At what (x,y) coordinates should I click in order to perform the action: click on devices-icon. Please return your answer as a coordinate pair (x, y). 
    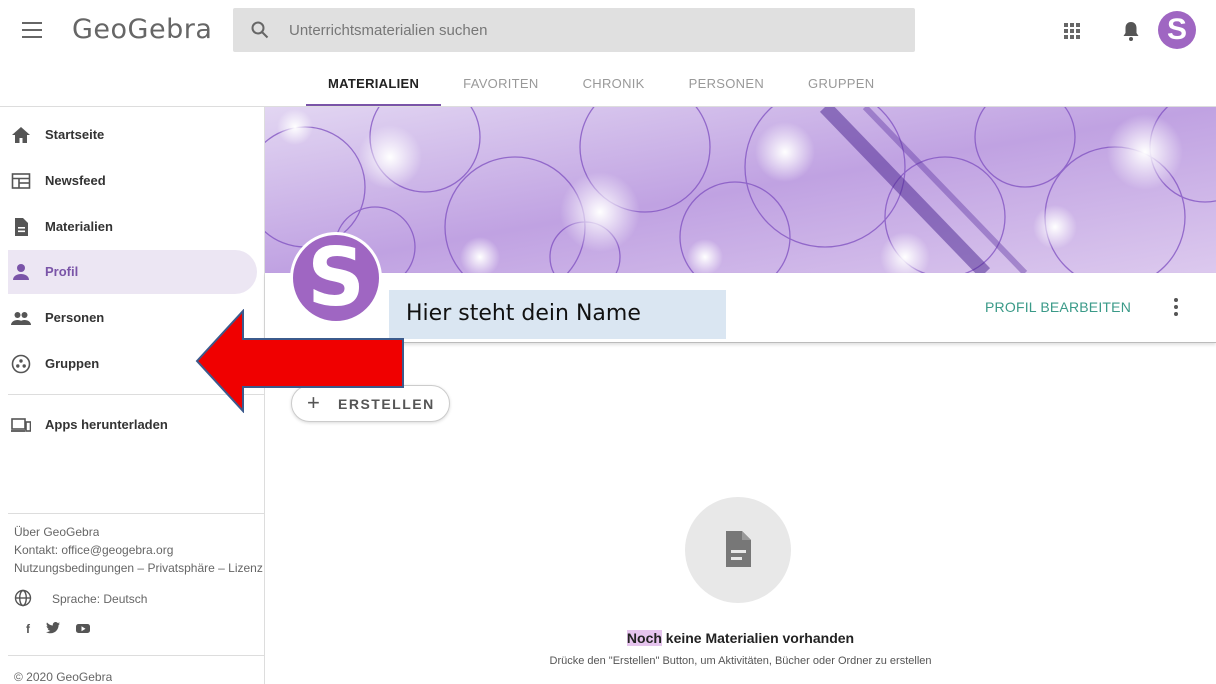
    Looking at the image, I should click on (21, 425).